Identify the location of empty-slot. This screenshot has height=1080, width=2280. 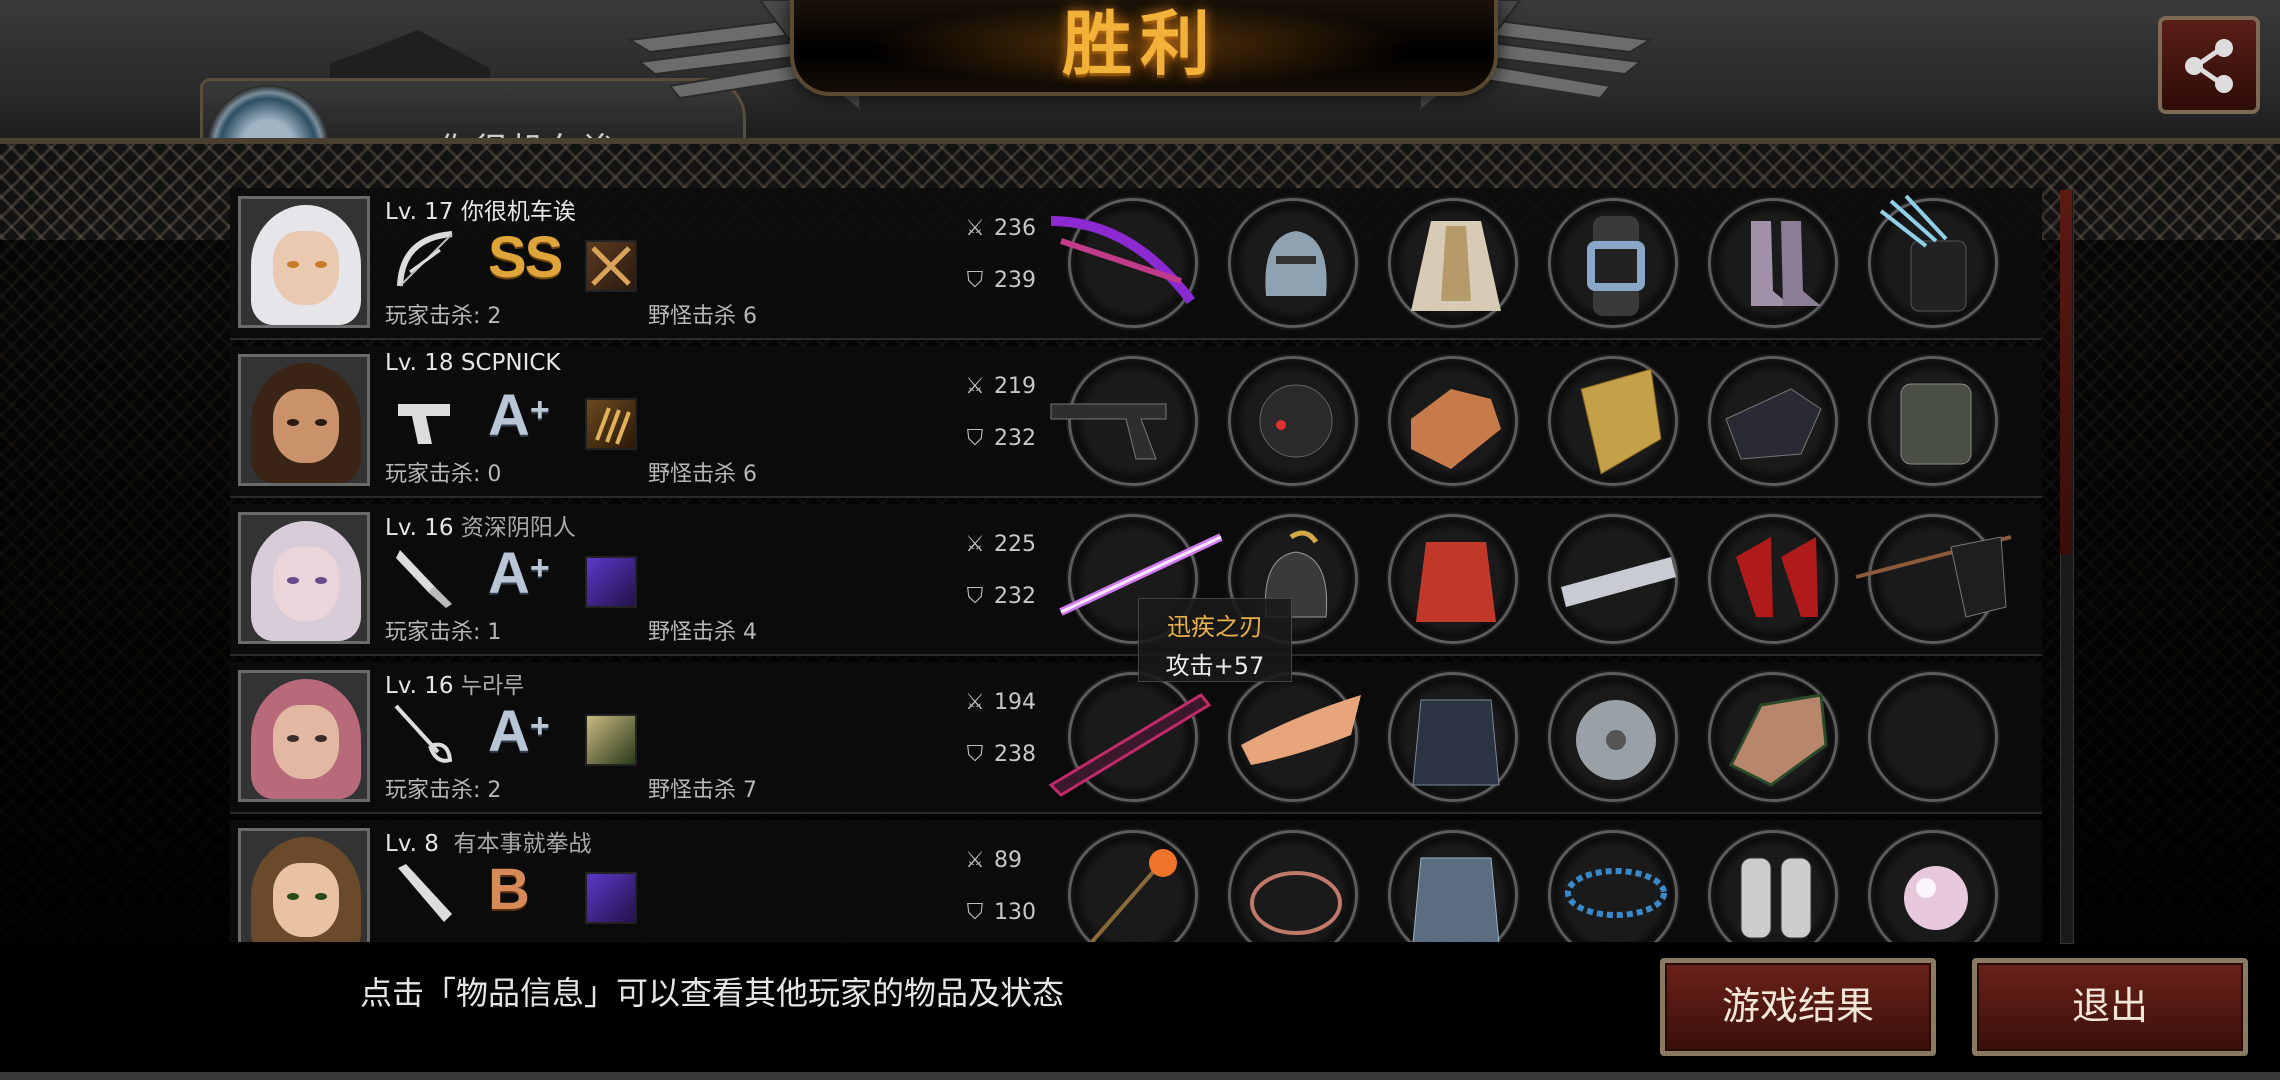
(1933, 737).